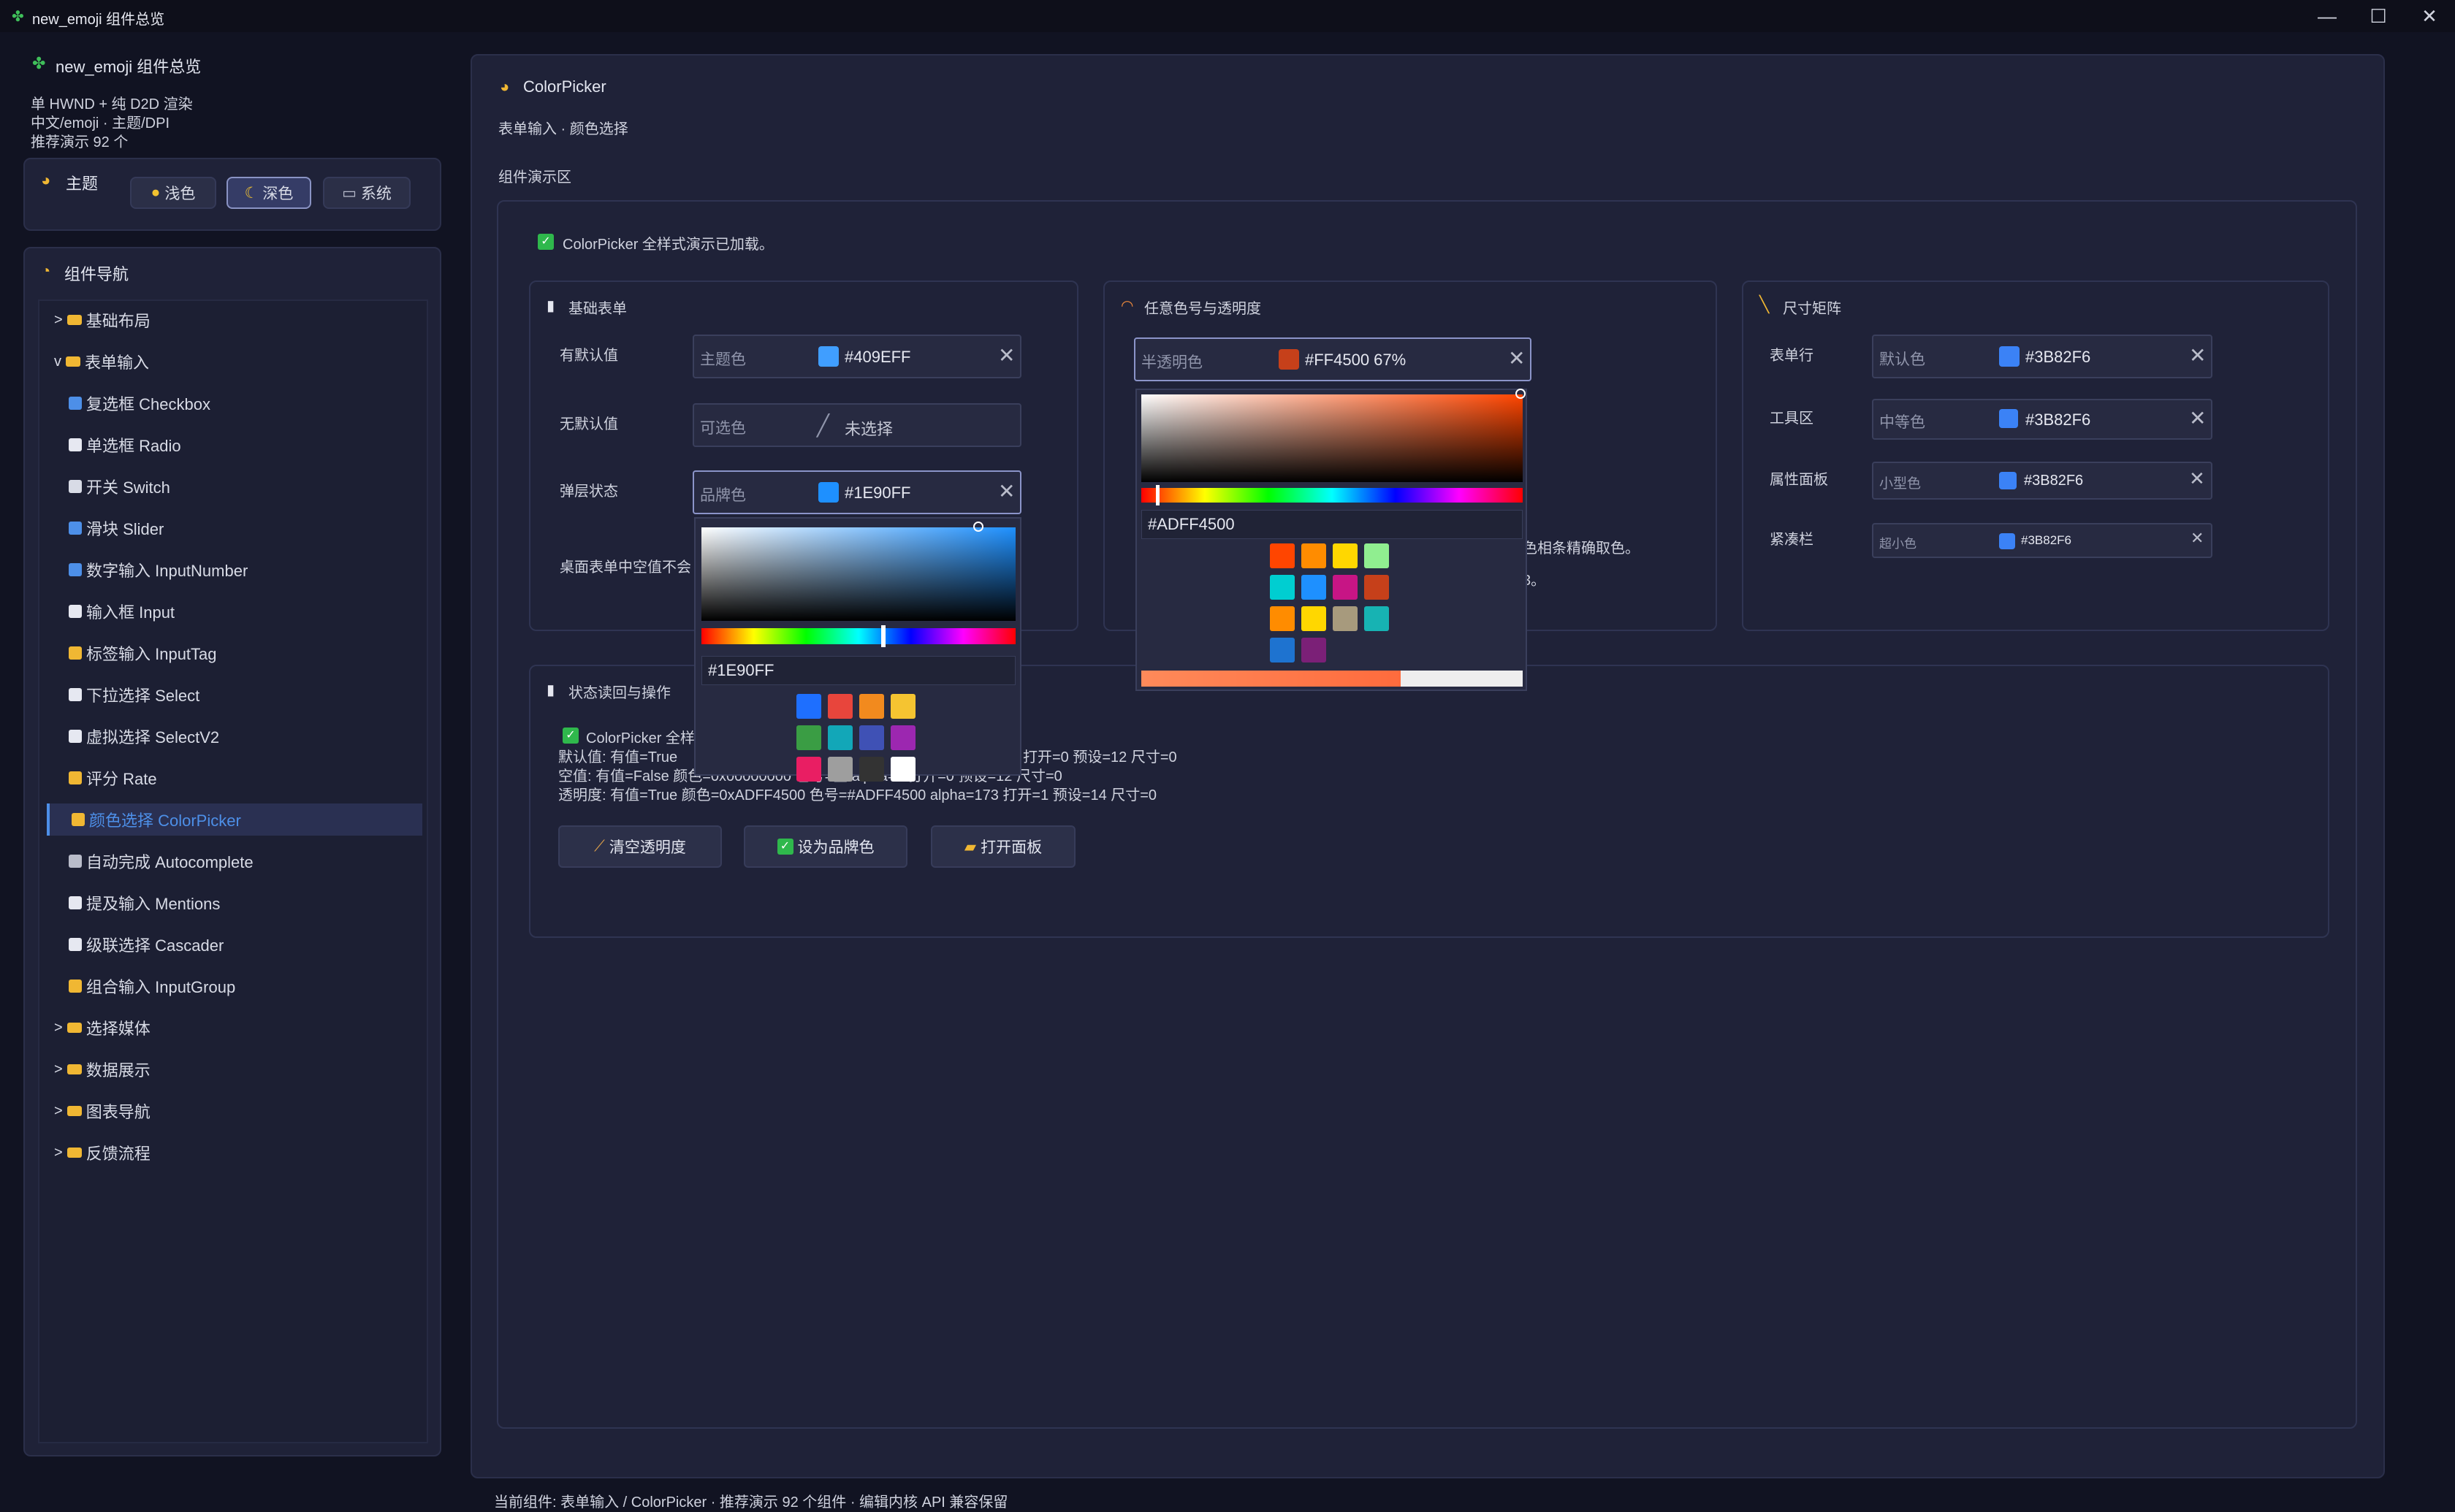 The height and width of the screenshot is (1512, 2455). I want to click on open-panel-button: ▰ 打开面板, so click(1003, 847).